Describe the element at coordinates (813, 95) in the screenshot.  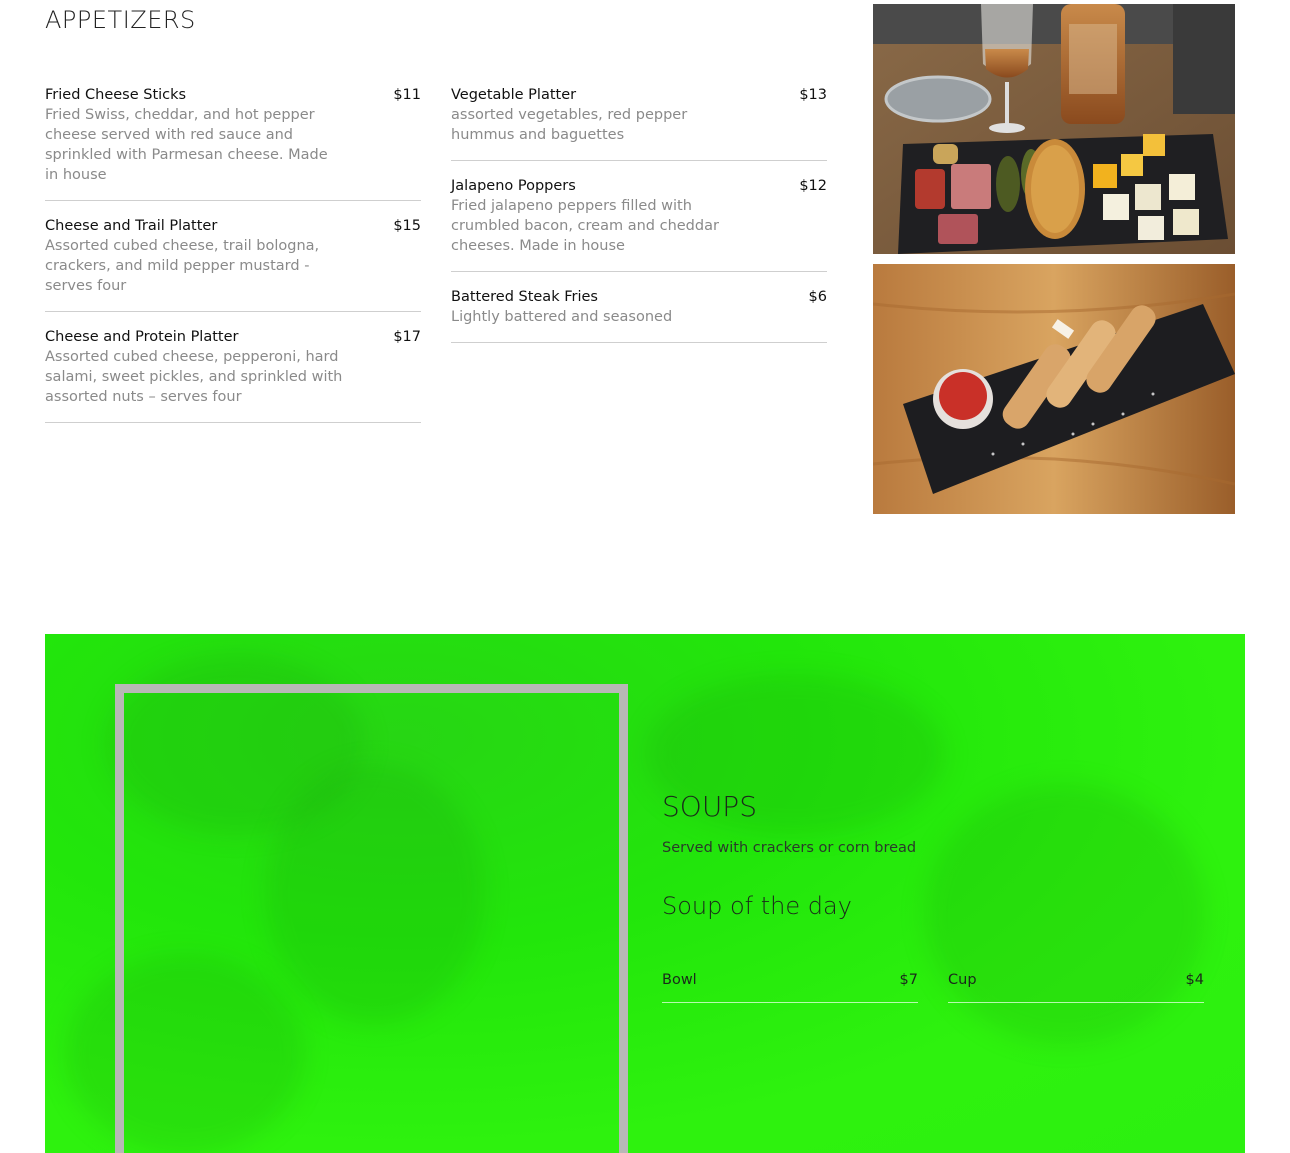
I see `menu-item-price: $13` at that location.